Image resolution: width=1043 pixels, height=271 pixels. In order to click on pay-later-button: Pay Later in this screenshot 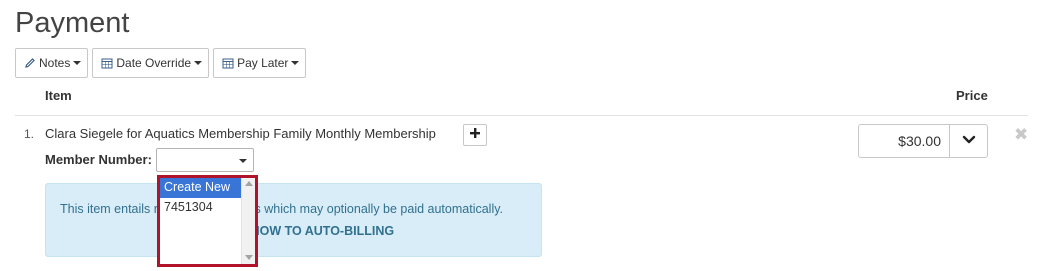, I will do `click(260, 63)`.